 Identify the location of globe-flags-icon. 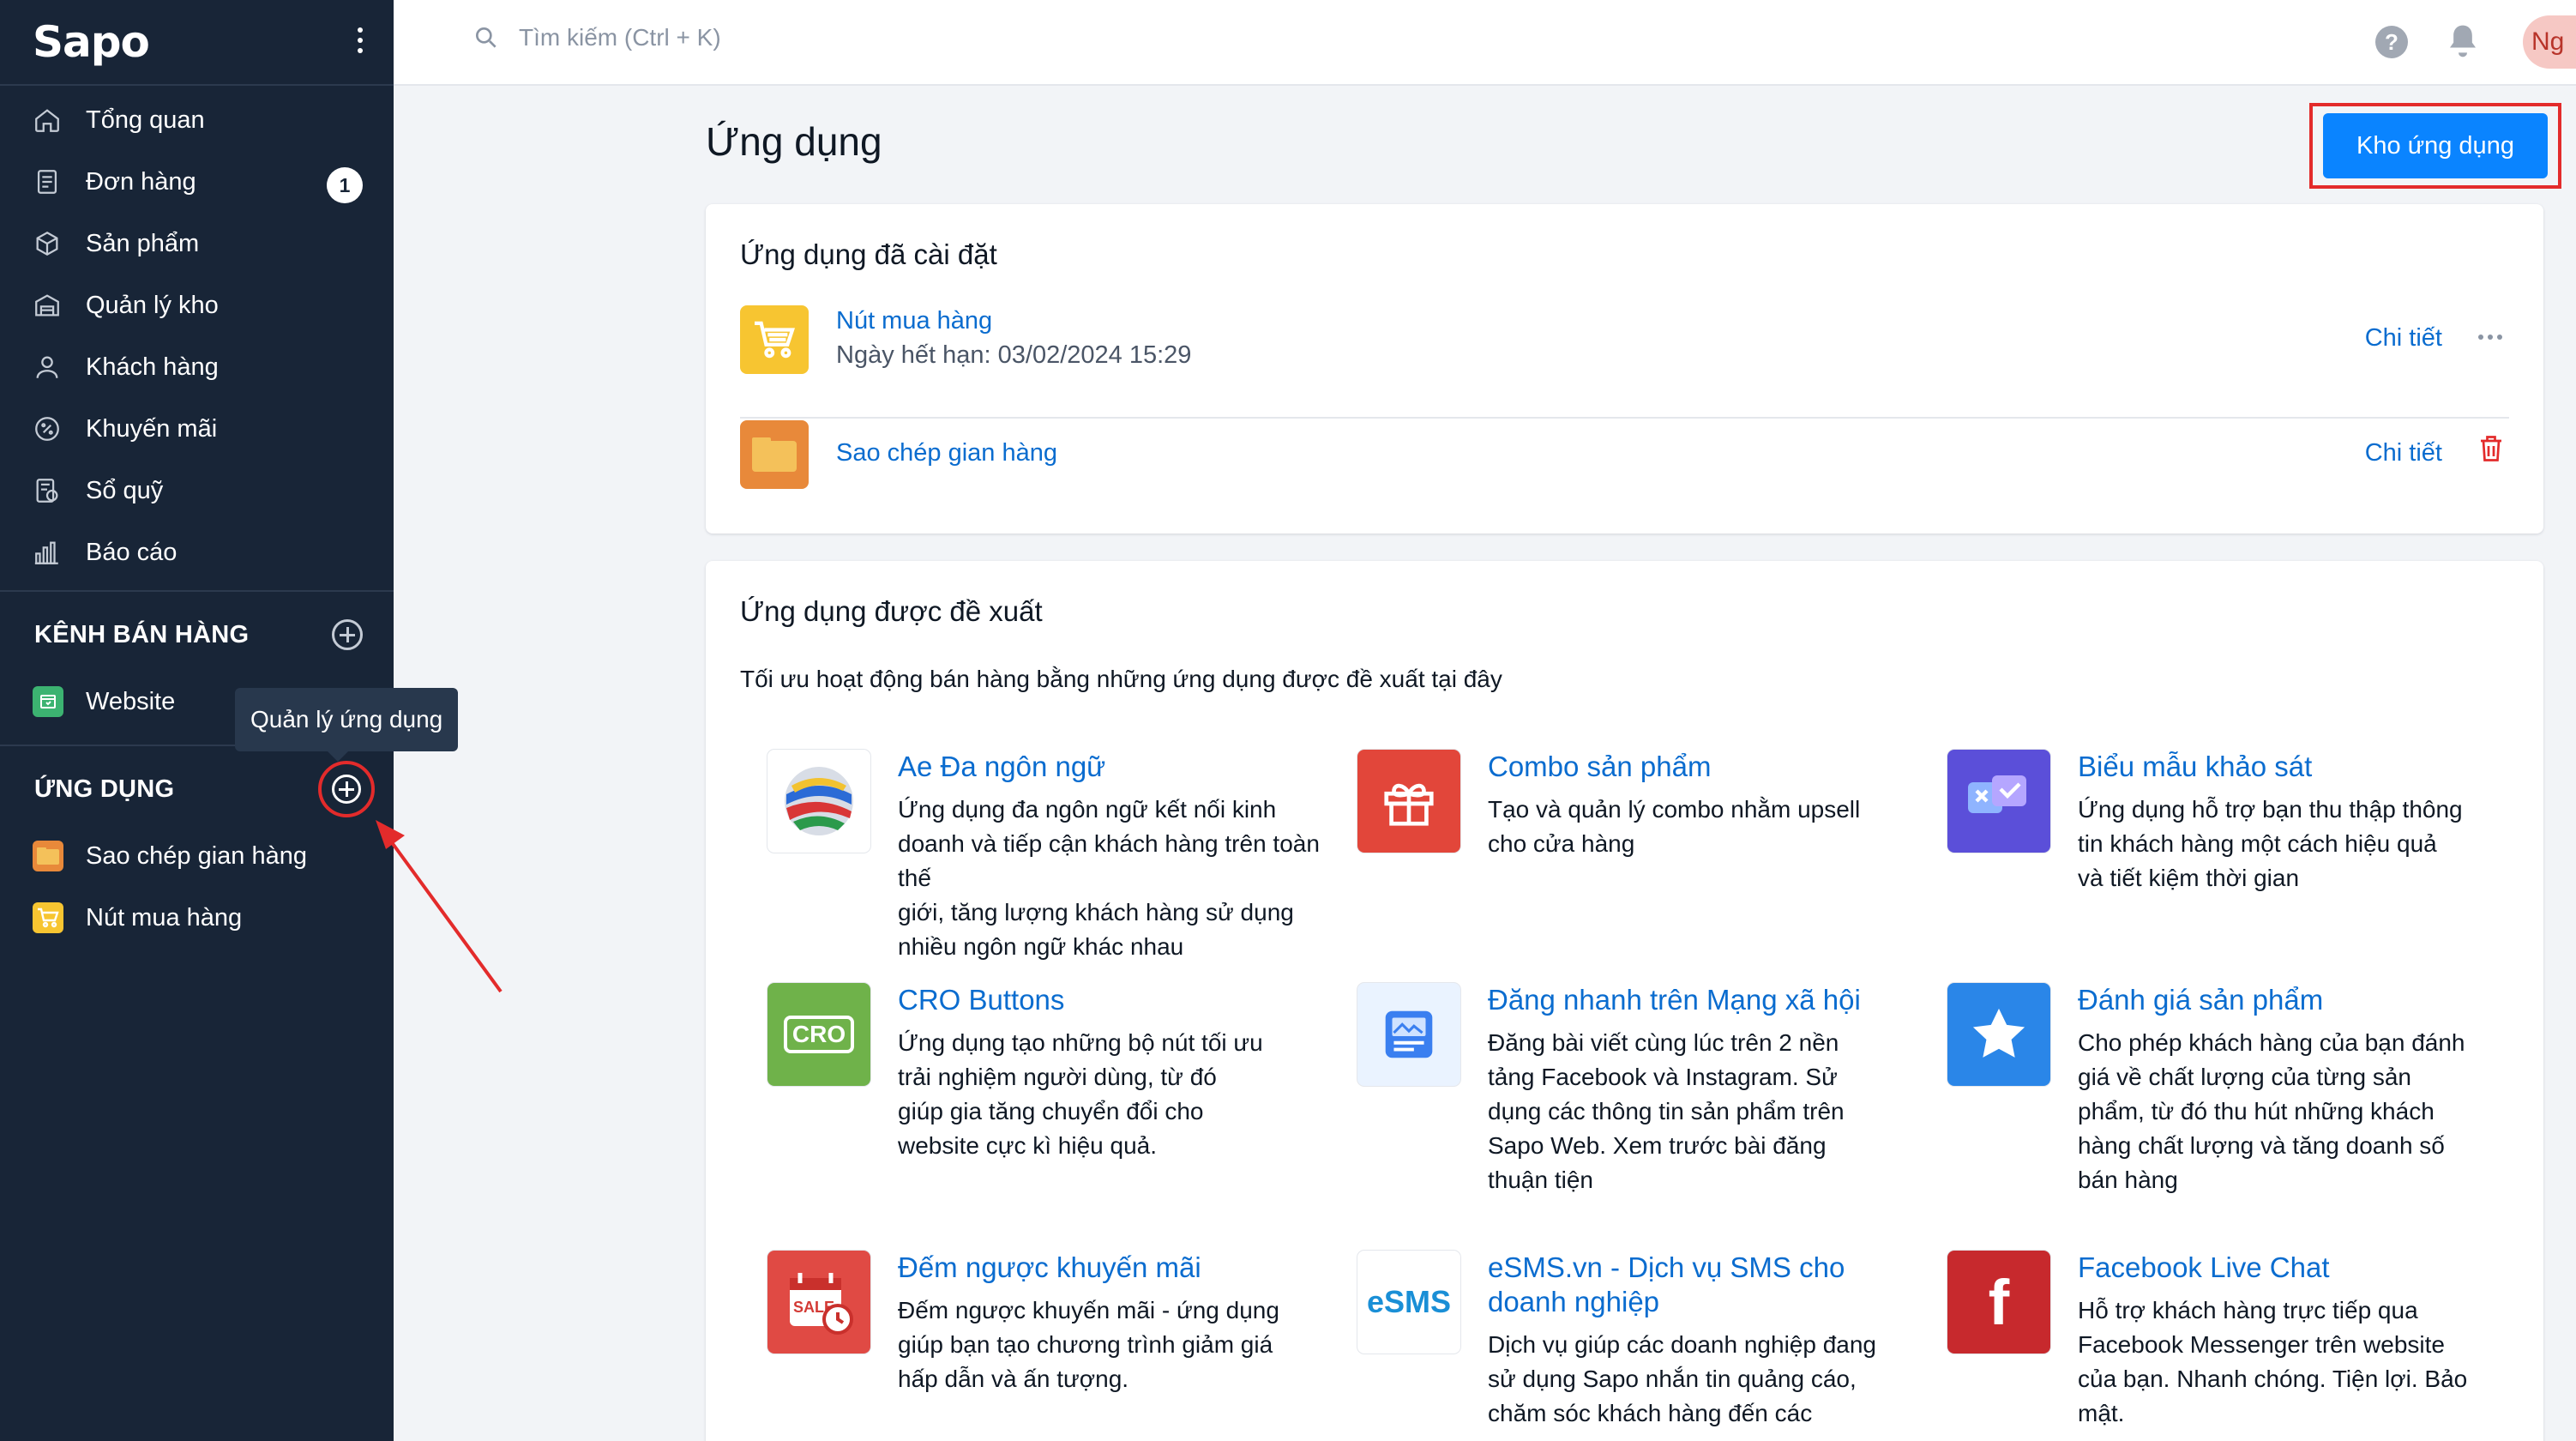
(818, 801).